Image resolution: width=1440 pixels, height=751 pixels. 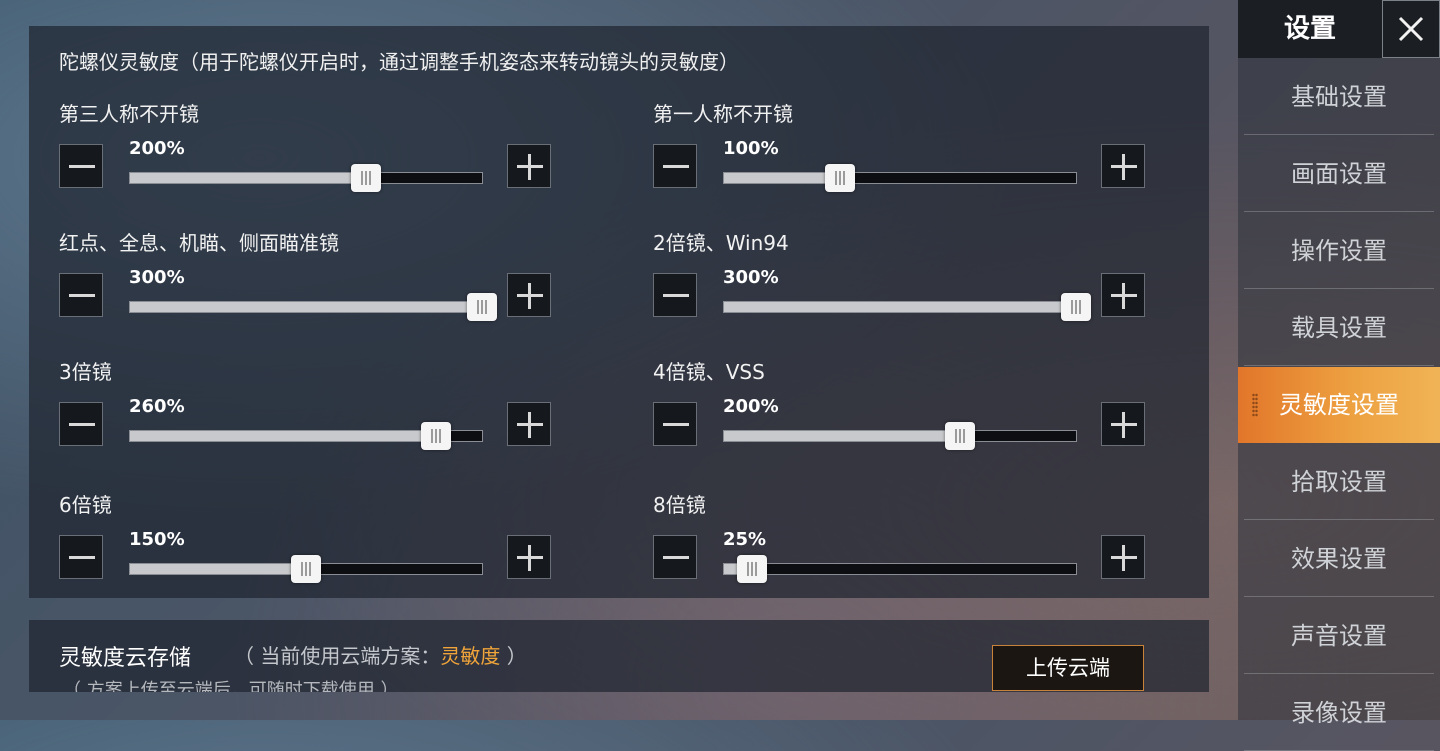 I want to click on setting-3x-scope: 3倍镜 260%, so click(x=306, y=421).